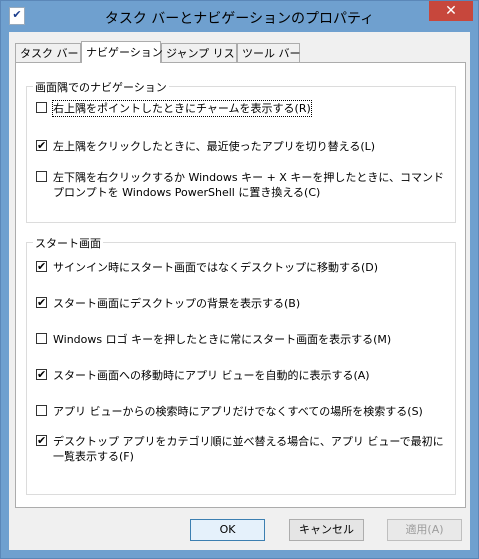 Image resolution: width=479 pixels, height=559 pixels. Describe the element at coordinates (269, 52) in the screenshot. I see `tab-toolbars: ツール バー` at that location.